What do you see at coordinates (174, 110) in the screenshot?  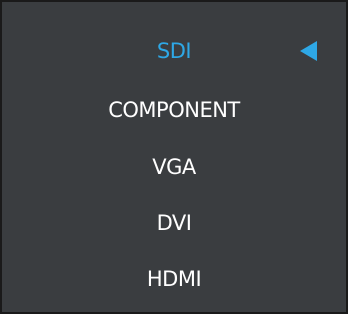 I see `menu-item-component: COMPONENT` at bounding box center [174, 110].